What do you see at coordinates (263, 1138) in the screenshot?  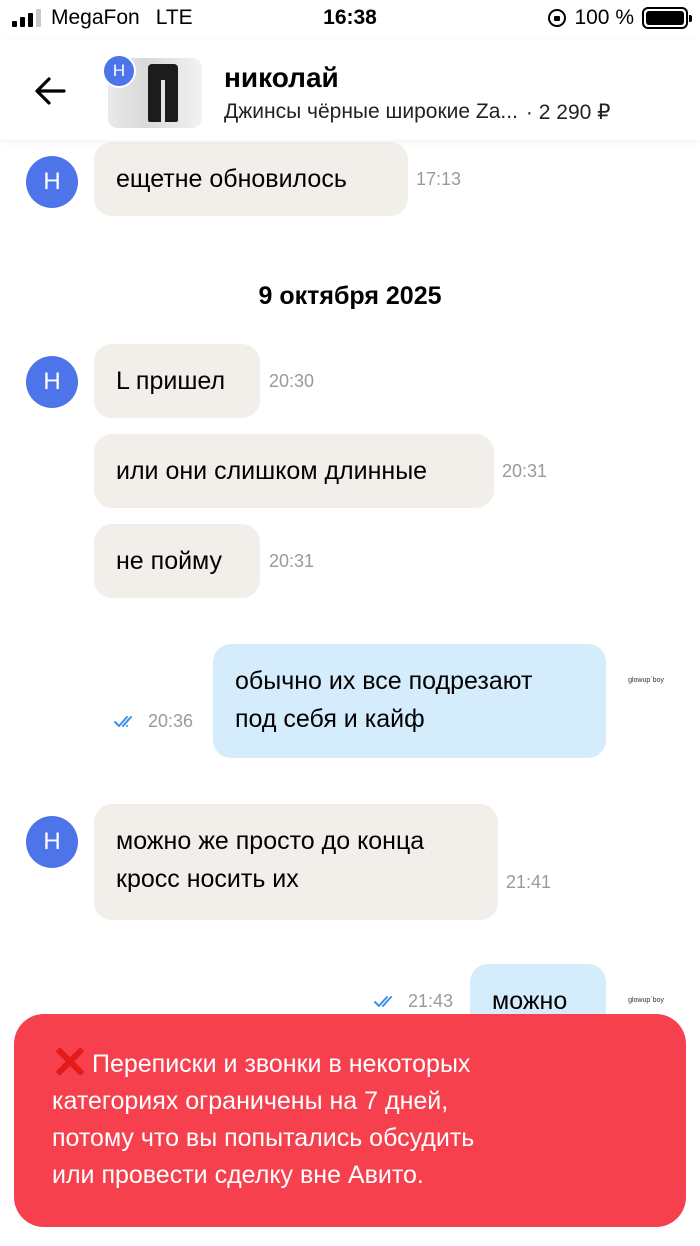 I see `notice-line: потому что вы попытались обсудить` at bounding box center [263, 1138].